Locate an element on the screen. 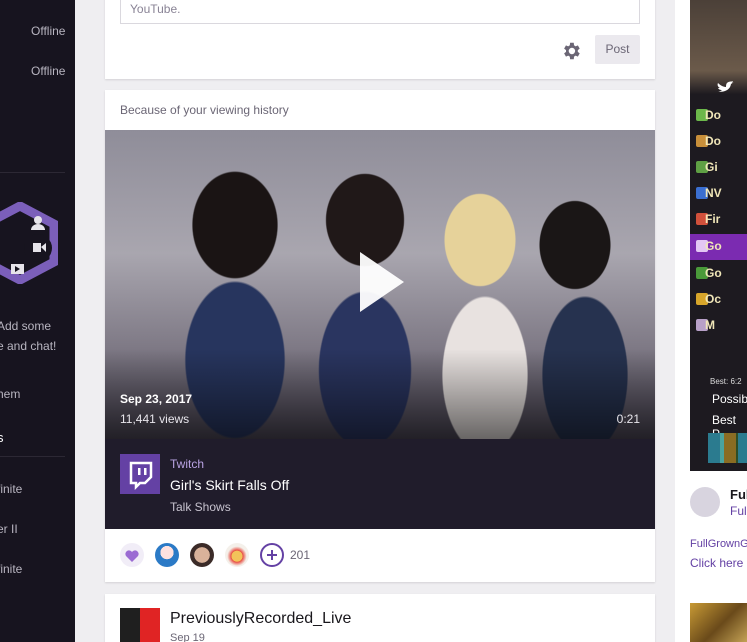 This screenshot has height=642, width=747. video-title: Girl's Skirt Falls Off is located at coordinates (229, 485).